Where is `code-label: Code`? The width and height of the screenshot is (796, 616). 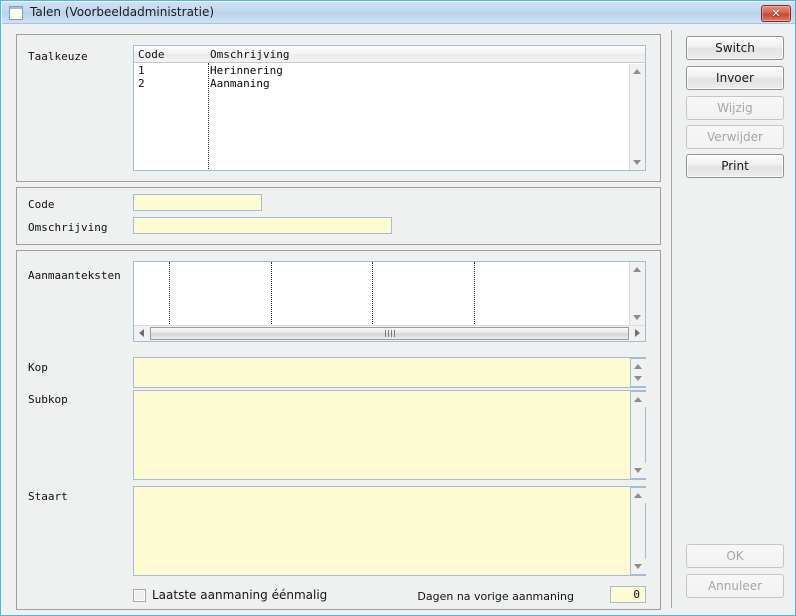
code-label: Code is located at coordinates (41, 204).